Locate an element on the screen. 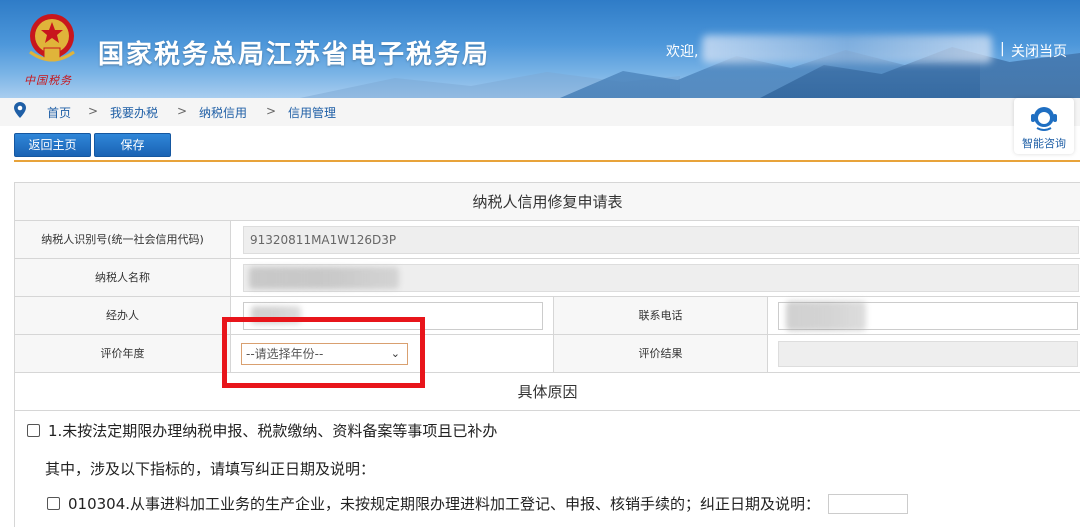 This screenshot has height=527, width=1080. taxpayer-id-field: 91320811MA1W126D3P is located at coordinates (661, 240).